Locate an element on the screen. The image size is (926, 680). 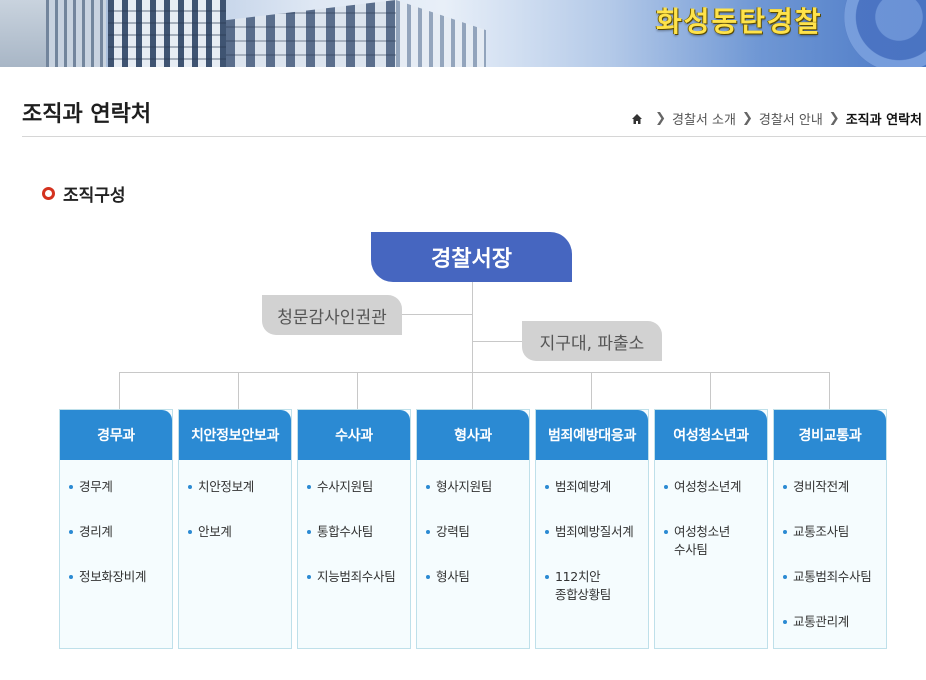
dept-investigation: 수사과 수사지원팀 통합수사팀 지능범죄수사팀 is located at coordinates (354, 529).